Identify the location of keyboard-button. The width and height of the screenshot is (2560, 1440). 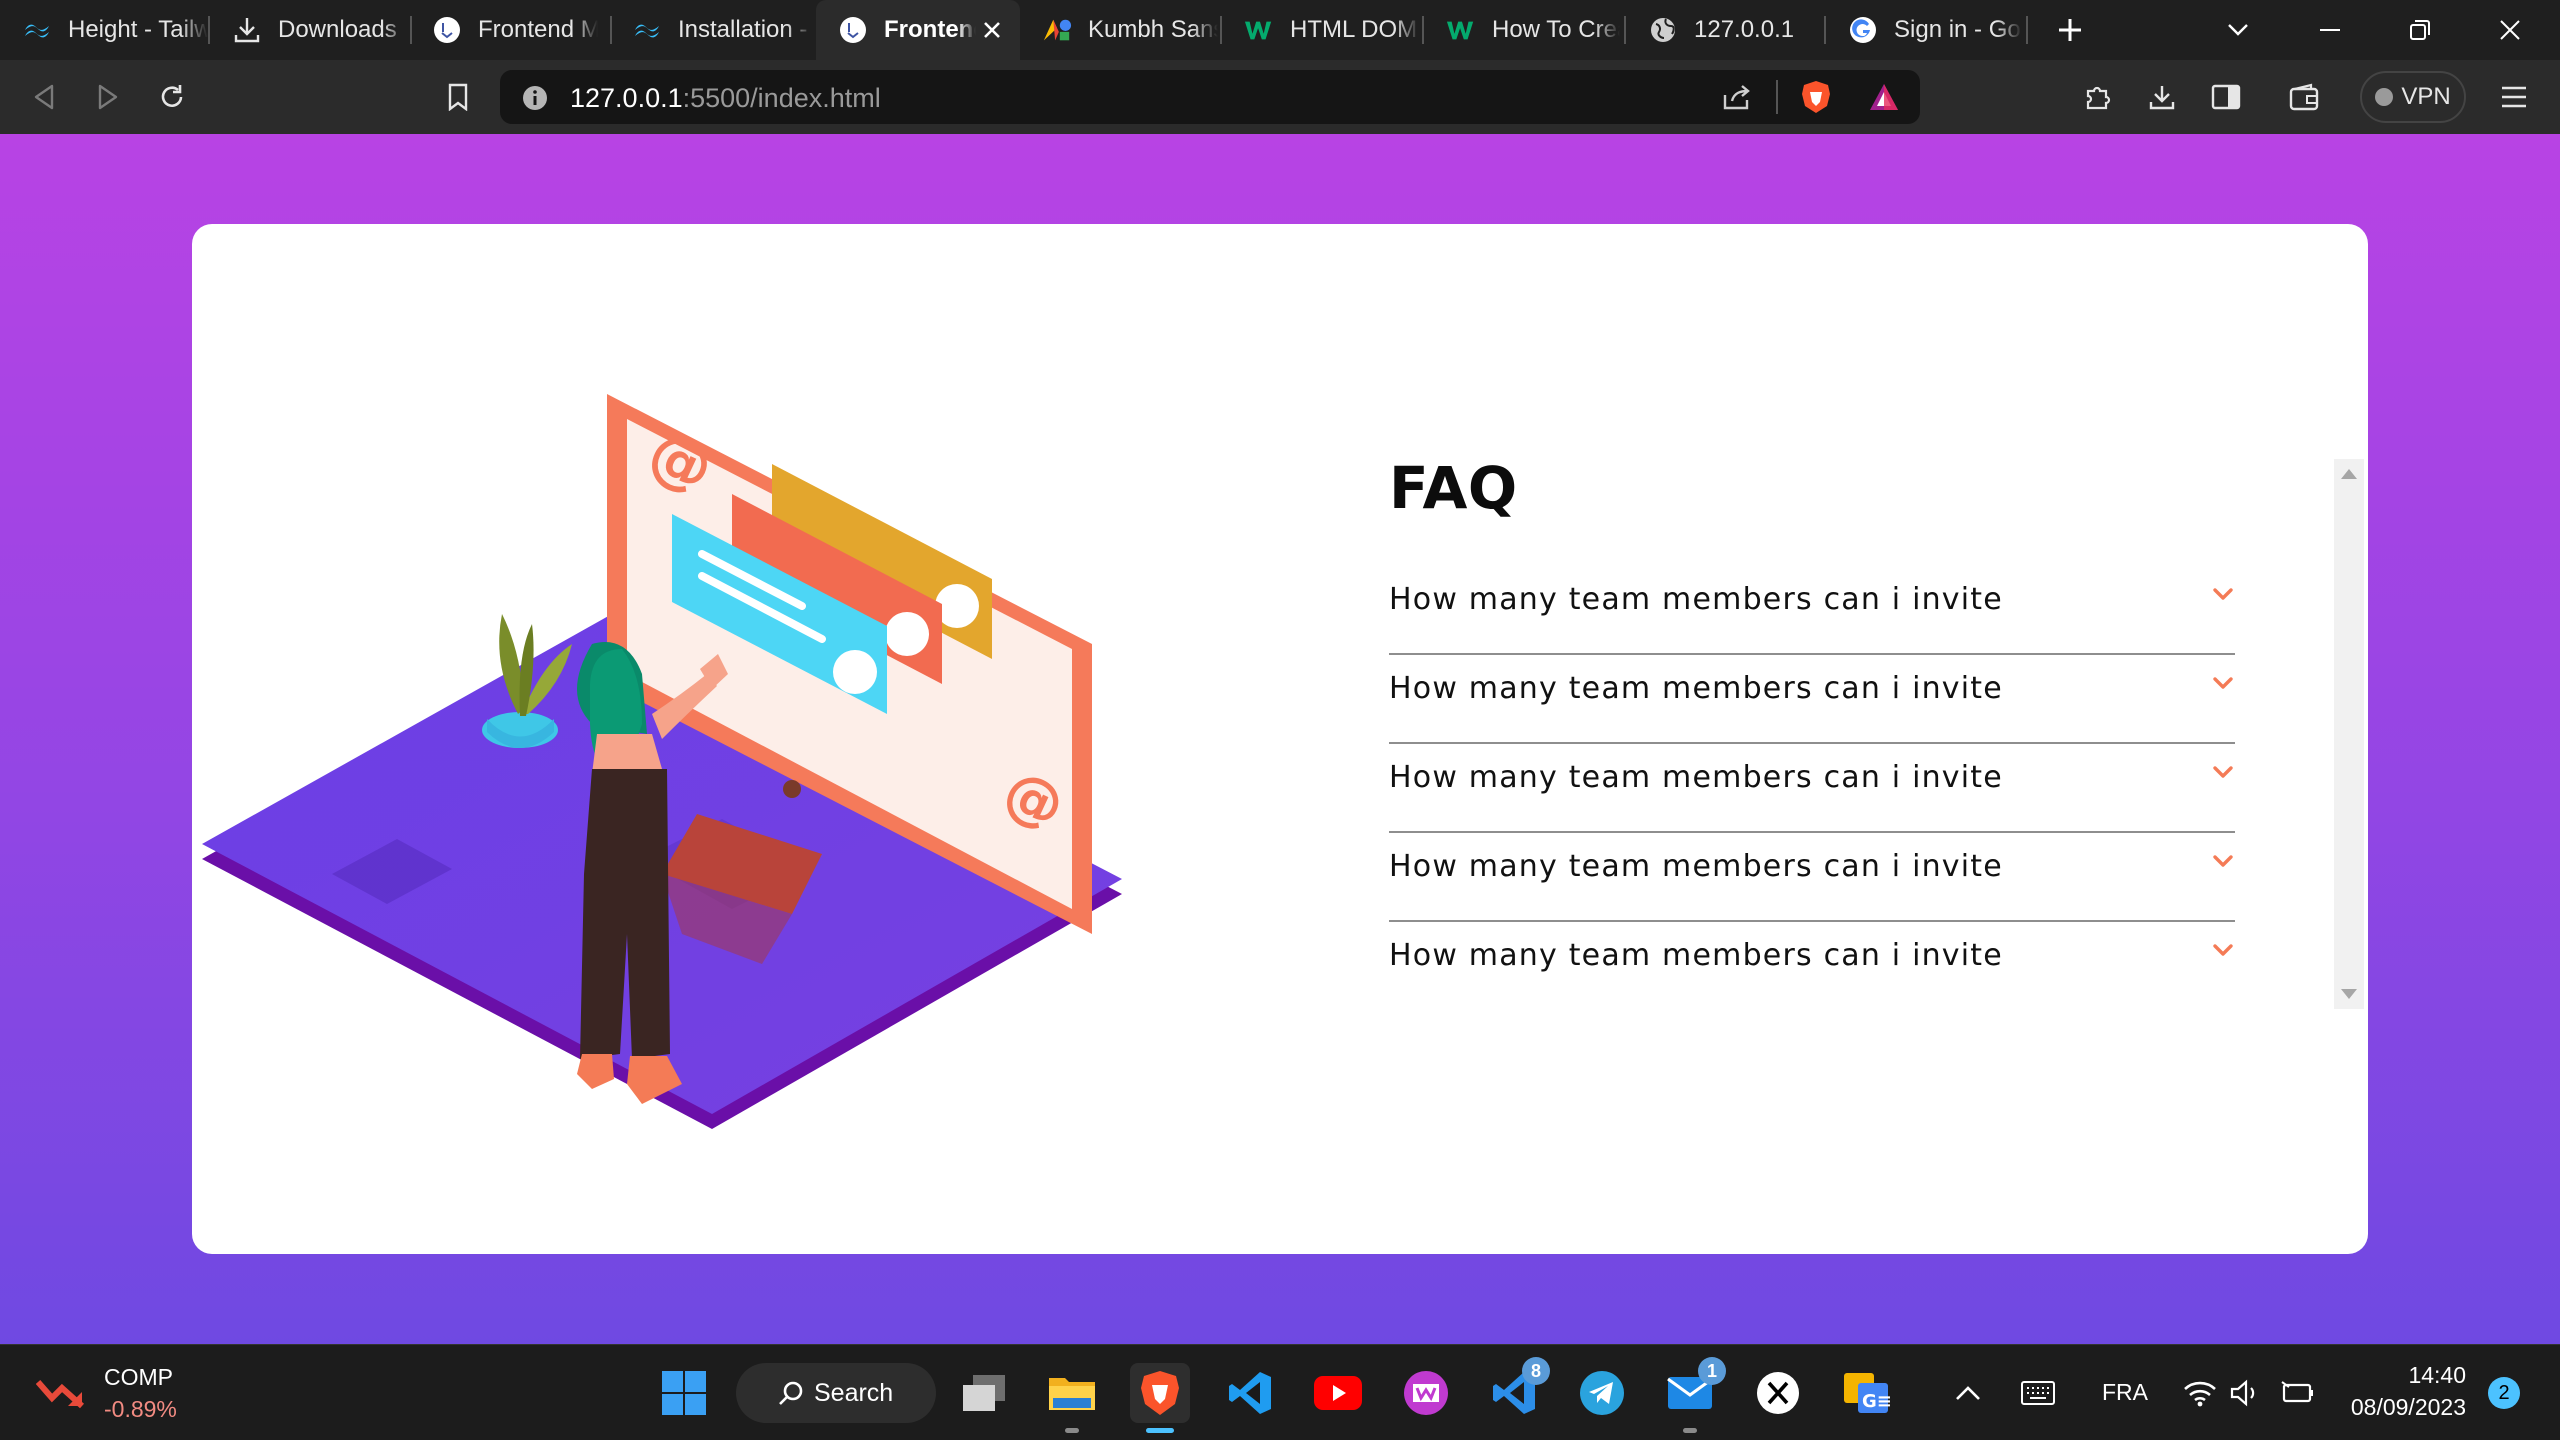
(2038, 1393).